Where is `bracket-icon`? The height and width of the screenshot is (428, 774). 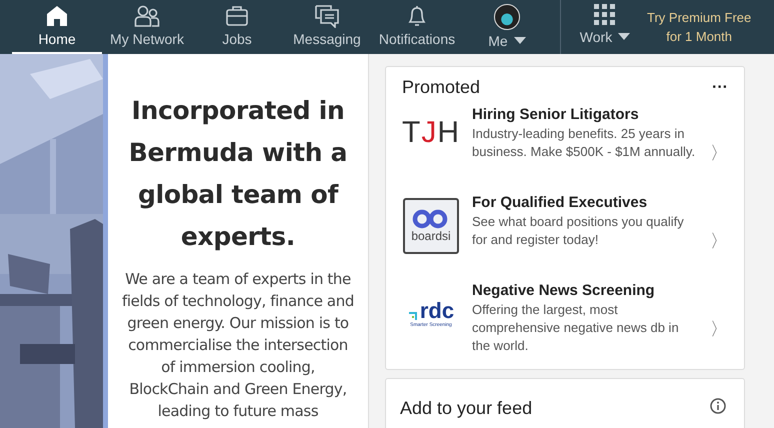 bracket-icon is located at coordinates (414, 316).